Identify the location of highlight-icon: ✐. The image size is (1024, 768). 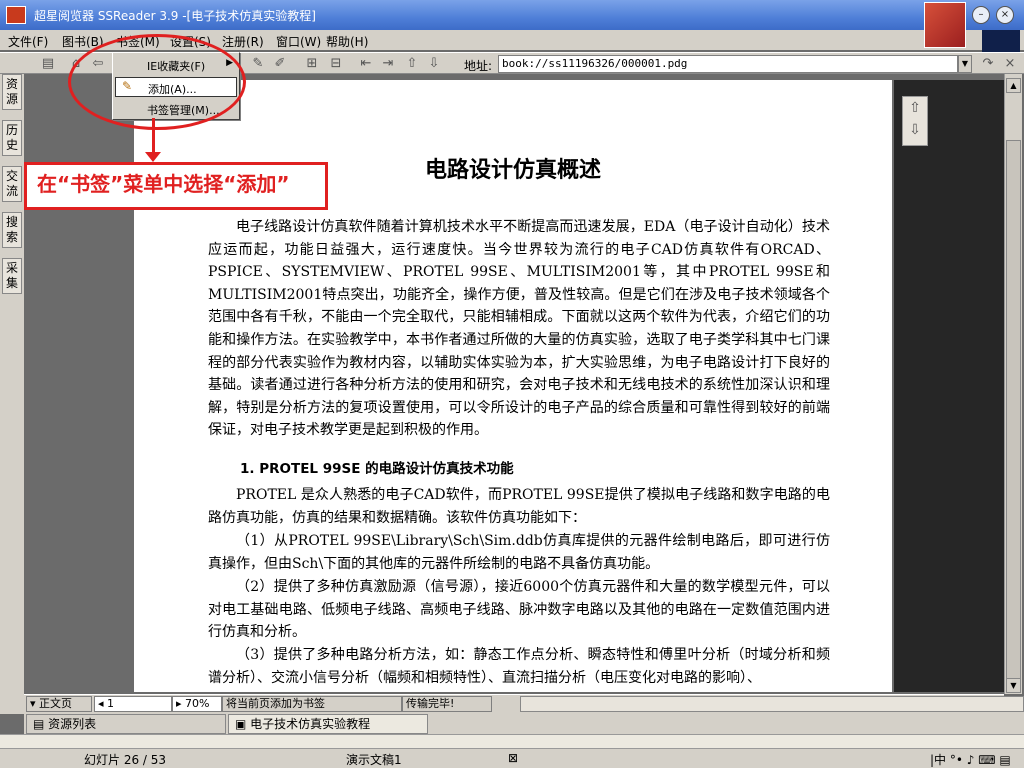
(280, 64).